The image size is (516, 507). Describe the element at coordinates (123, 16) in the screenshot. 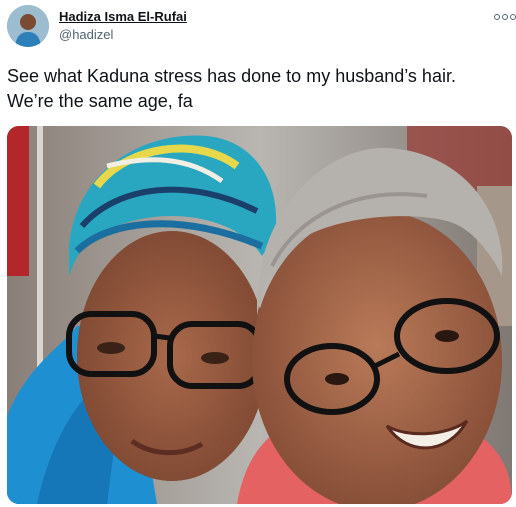

I see `author-name: Hadiza Isma El-Rufai` at that location.